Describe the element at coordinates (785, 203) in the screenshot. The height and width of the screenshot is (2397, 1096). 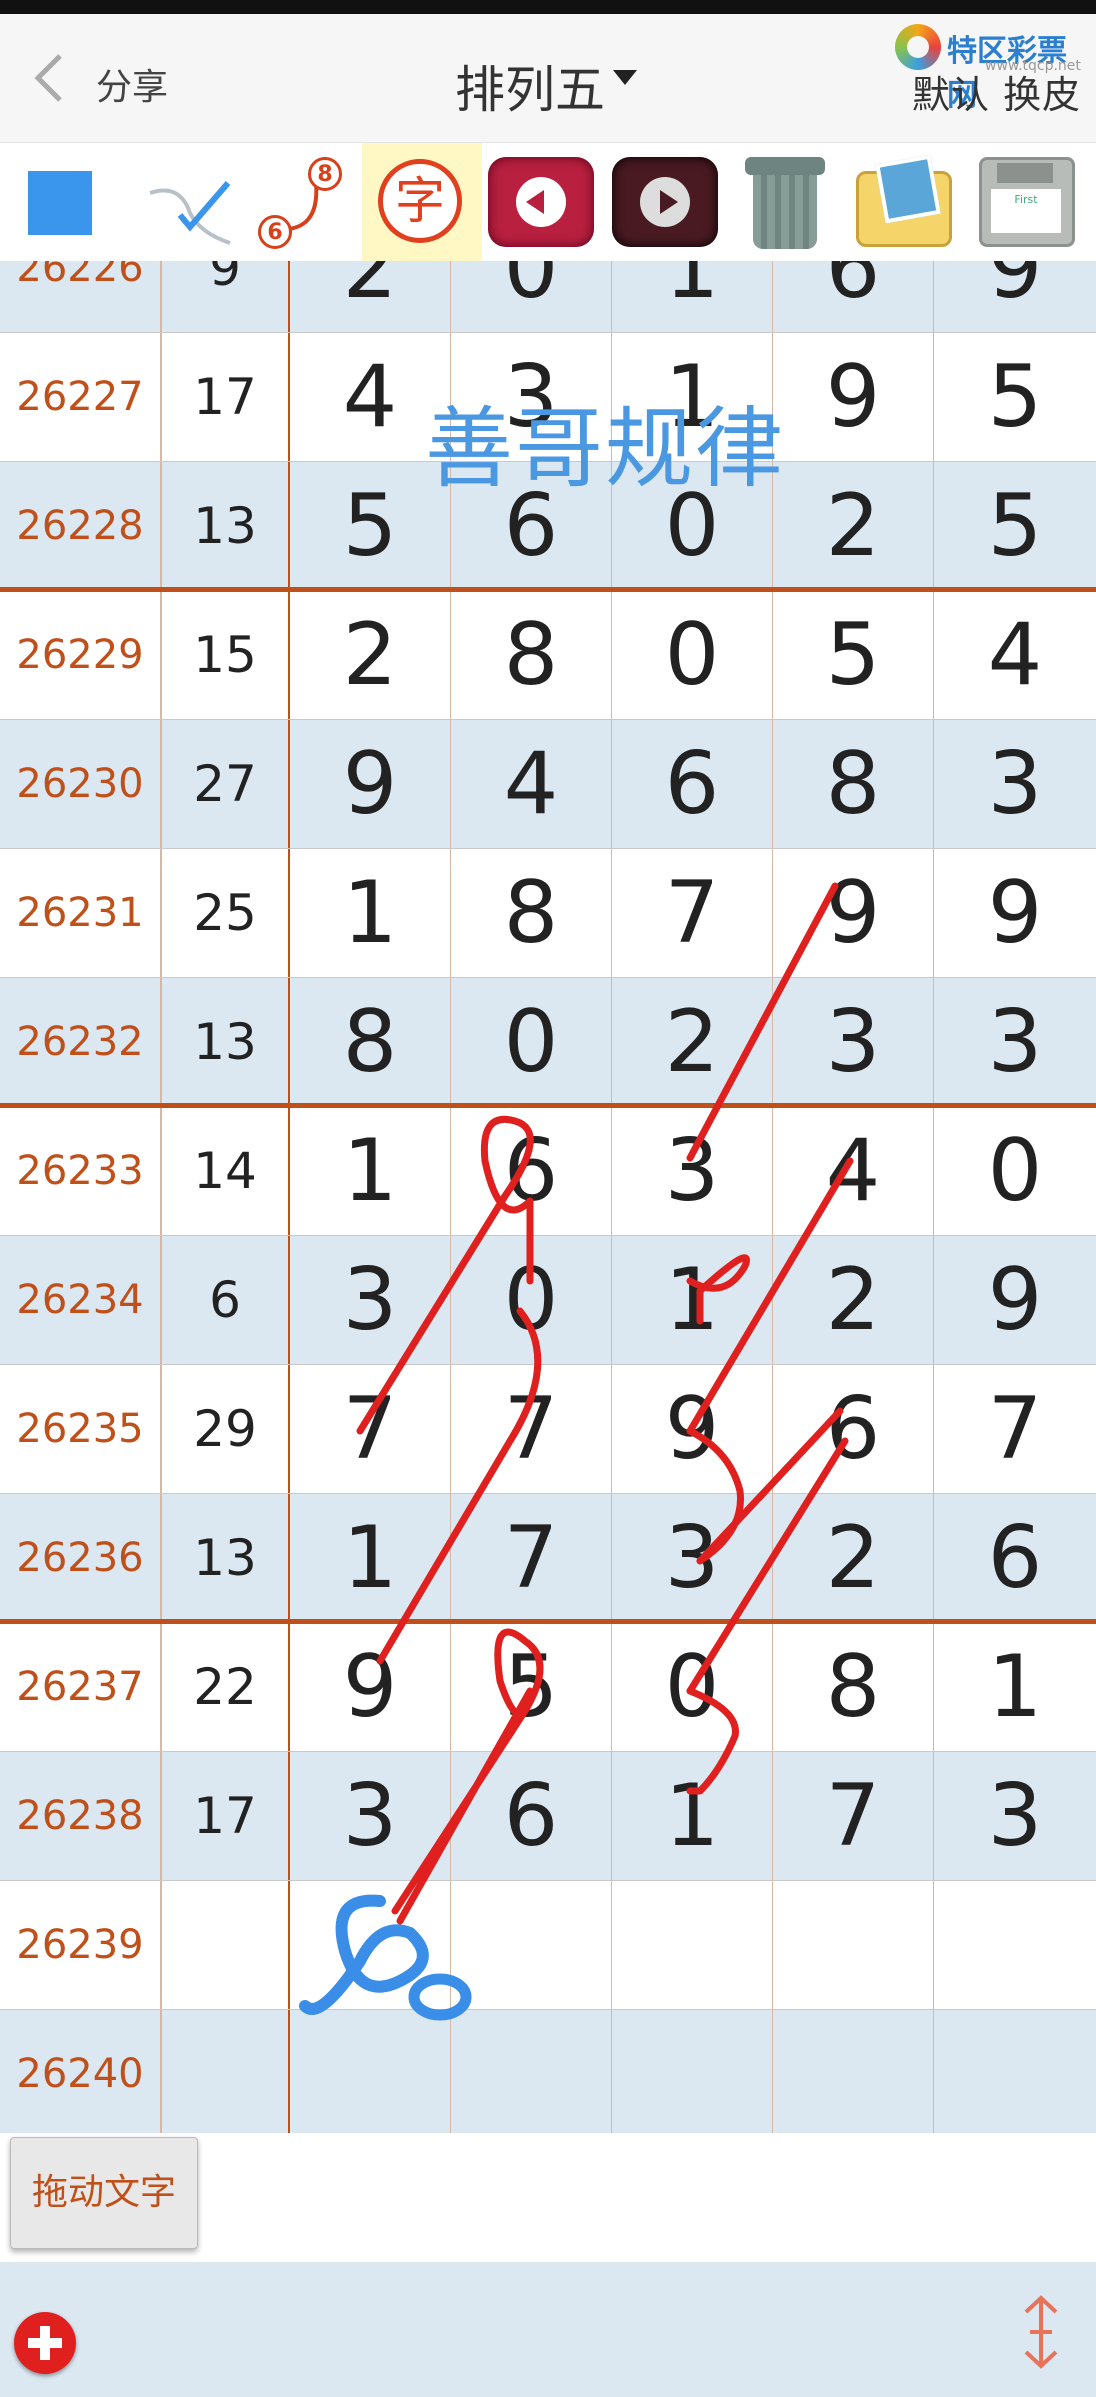
I see `trash-icon` at that location.